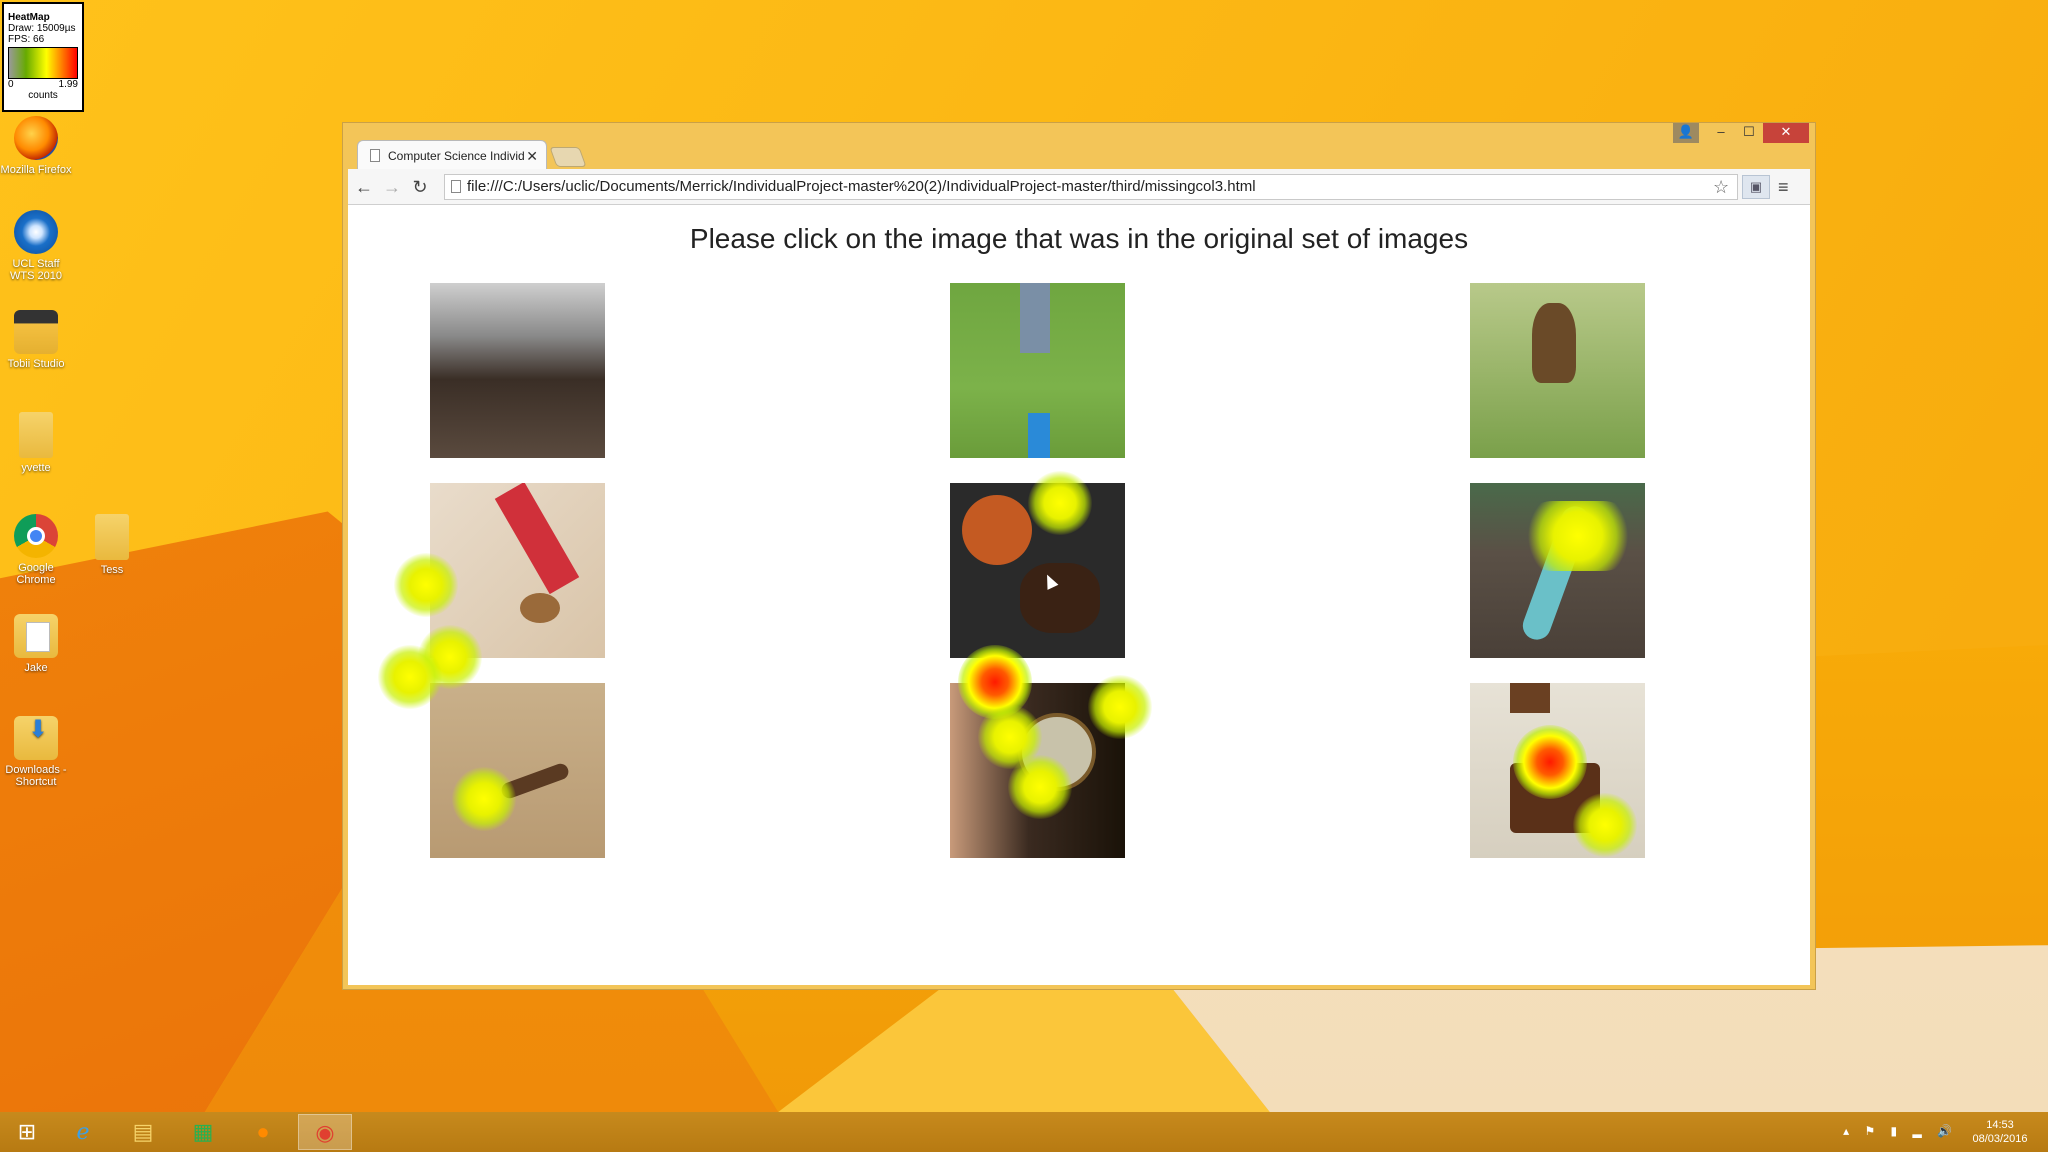  I want to click on chrome-icon, so click(36, 536).